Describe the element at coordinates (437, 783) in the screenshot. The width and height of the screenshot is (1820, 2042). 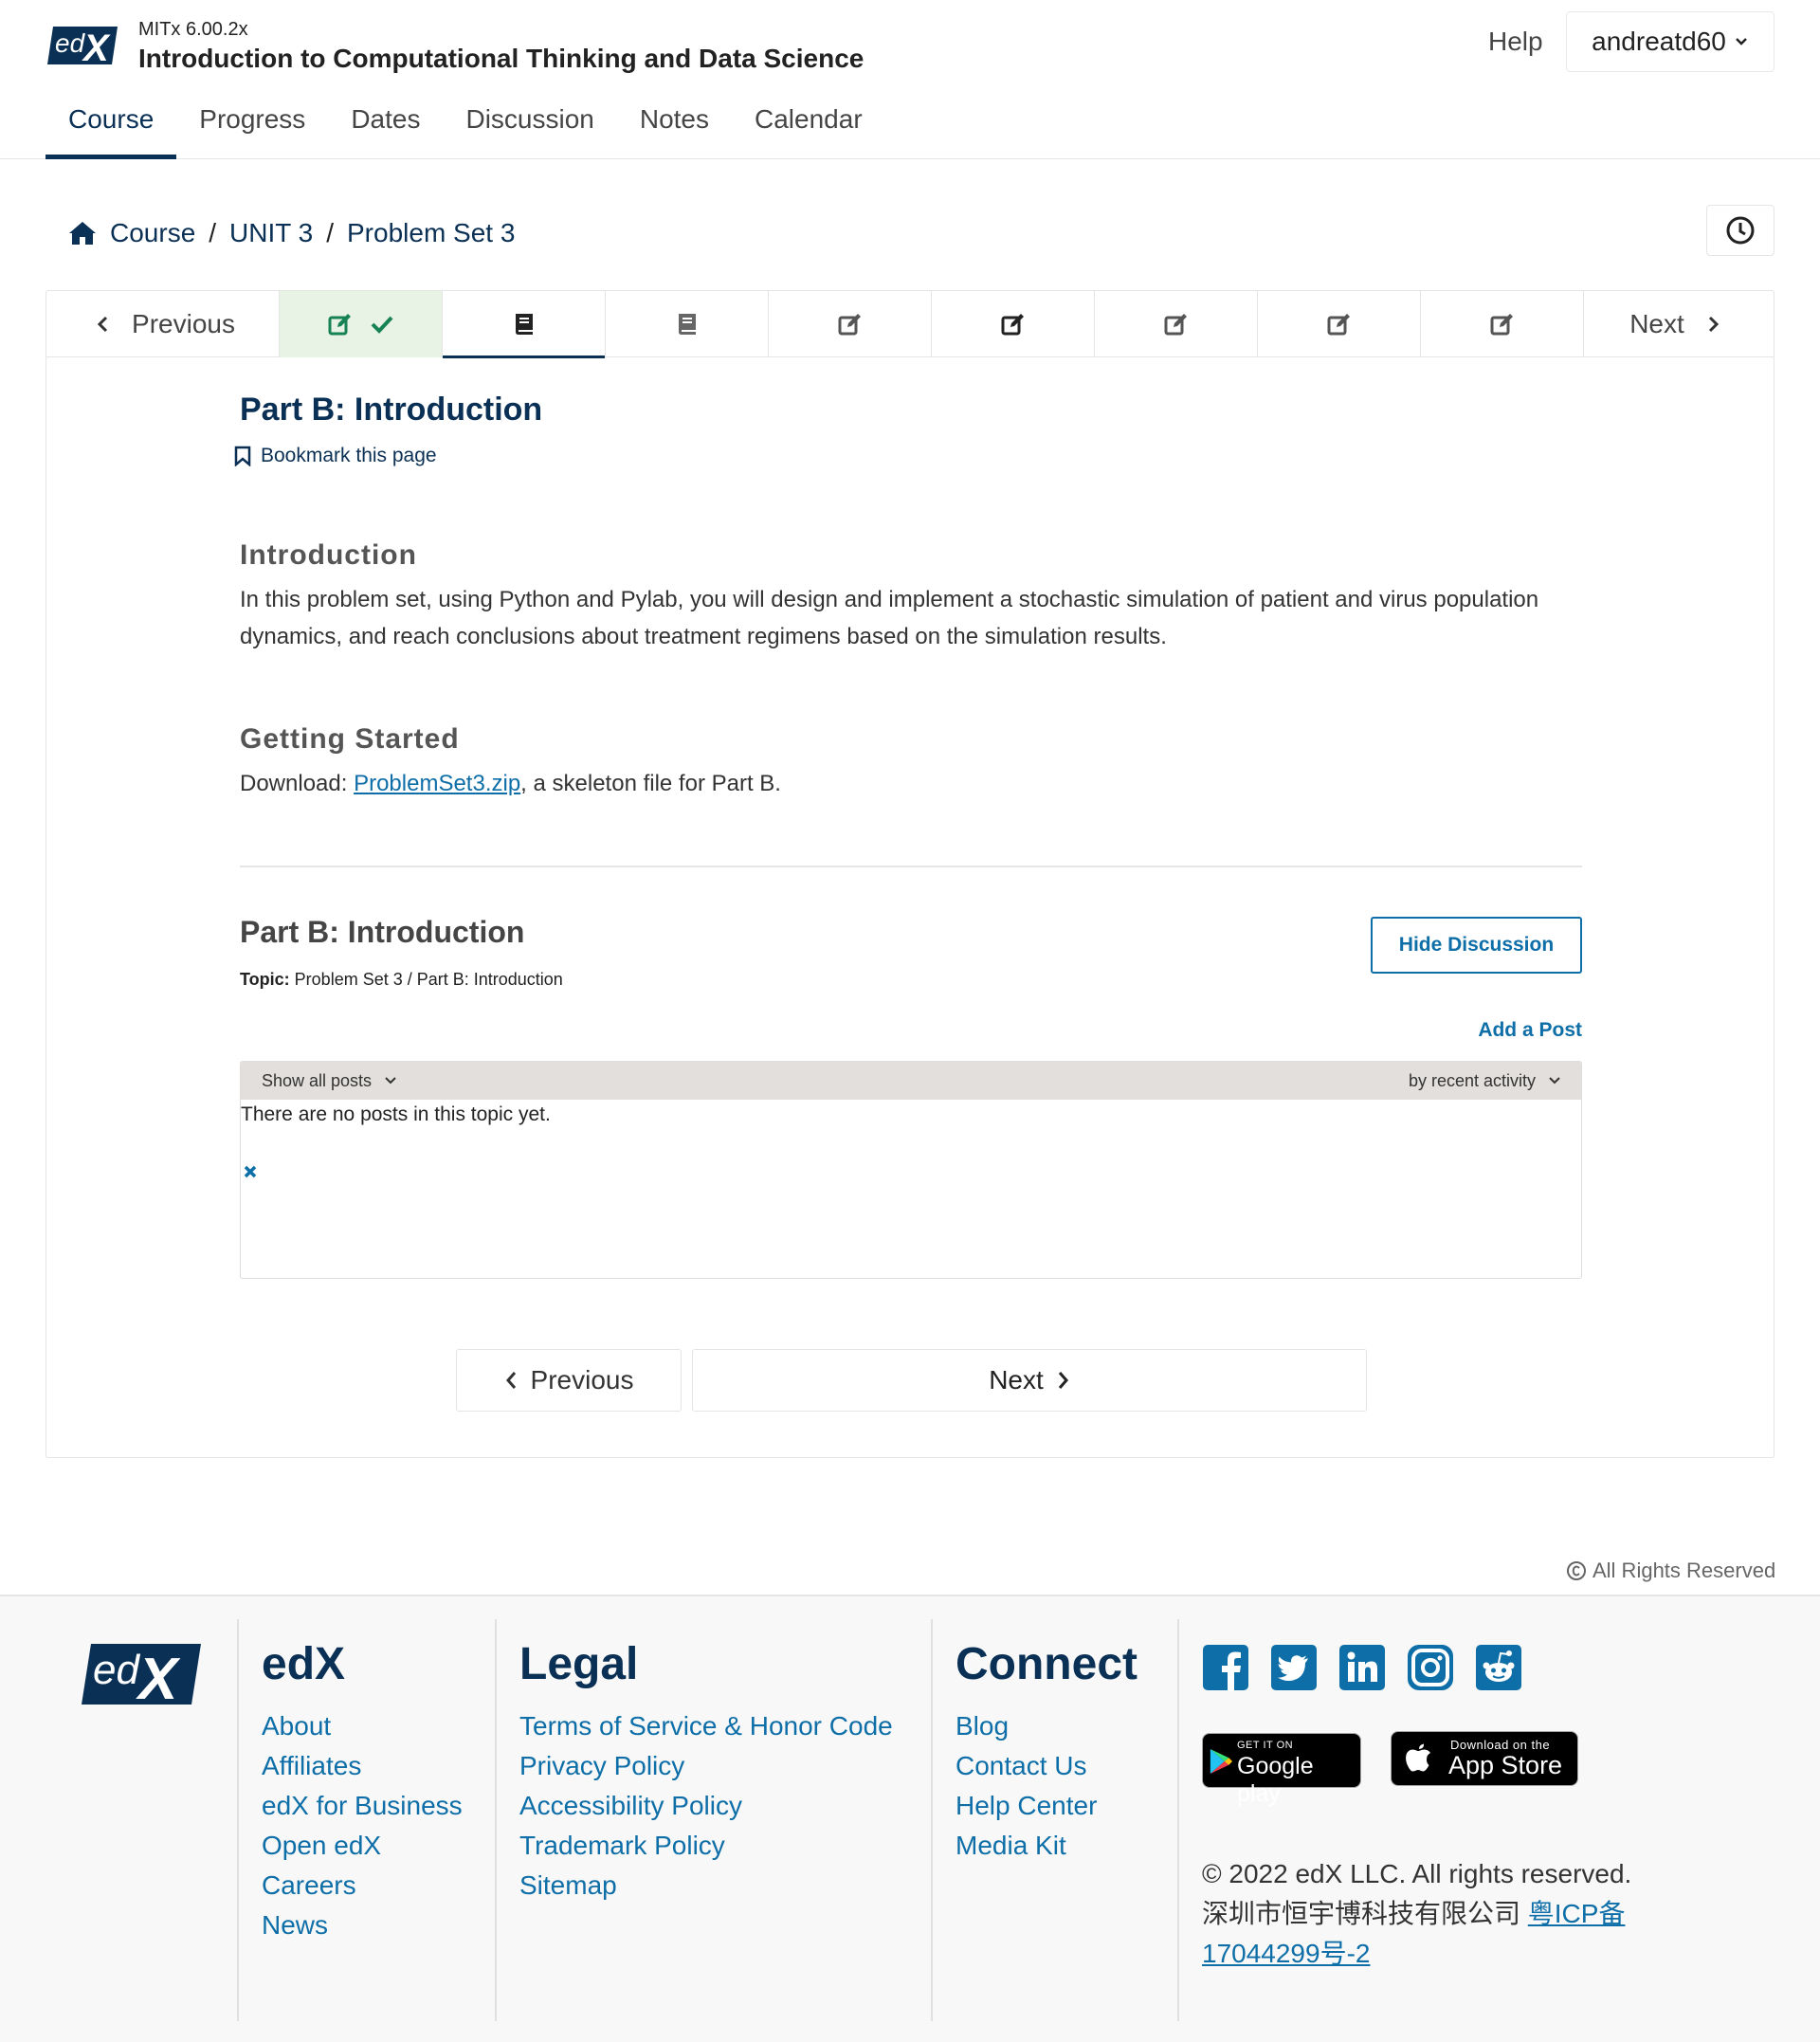
I see `download-link: ProblemSet3.zip` at that location.